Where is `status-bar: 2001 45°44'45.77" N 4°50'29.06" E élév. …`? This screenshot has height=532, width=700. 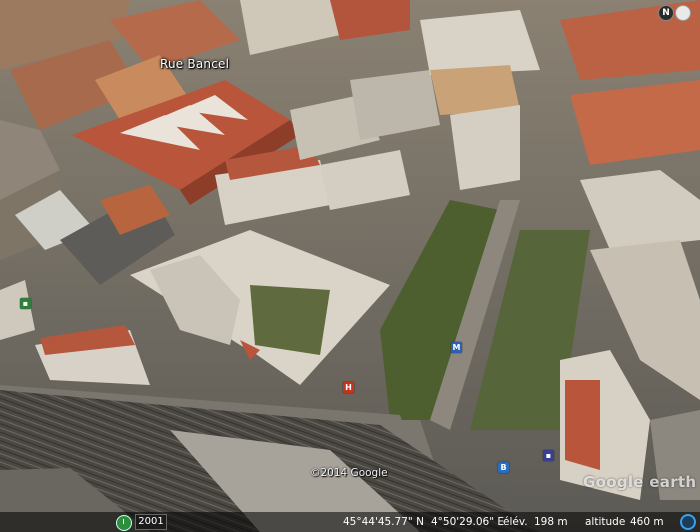
status-bar: 2001 45°44'45.77" N 4°50'29.06" E élév. … is located at coordinates (350, 522).